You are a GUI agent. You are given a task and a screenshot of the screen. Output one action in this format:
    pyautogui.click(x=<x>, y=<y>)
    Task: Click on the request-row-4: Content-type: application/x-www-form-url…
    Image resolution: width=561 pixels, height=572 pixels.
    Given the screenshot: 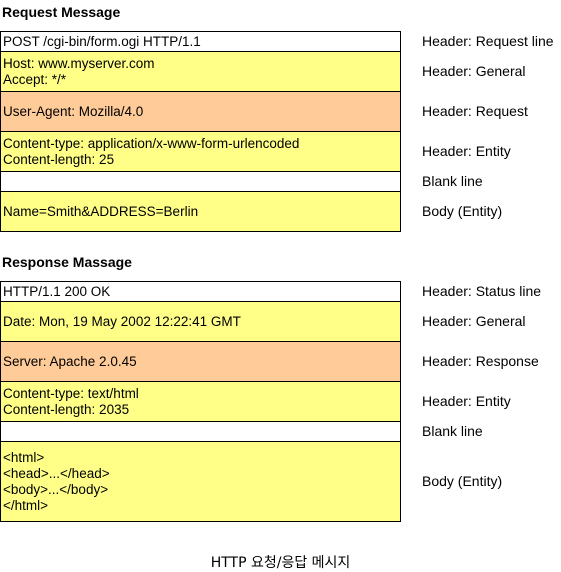 What is the action you would take?
    pyautogui.click(x=200, y=152)
    